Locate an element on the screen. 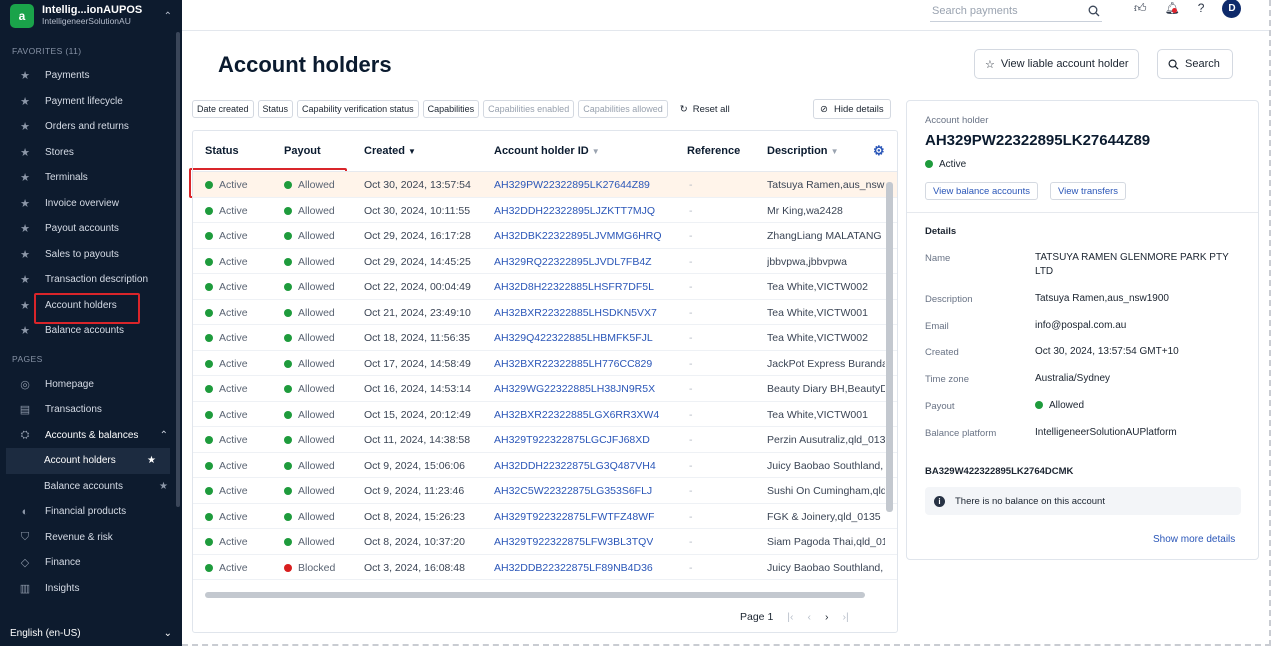  table-vertical-scrollbar is located at coordinates (889, 382).